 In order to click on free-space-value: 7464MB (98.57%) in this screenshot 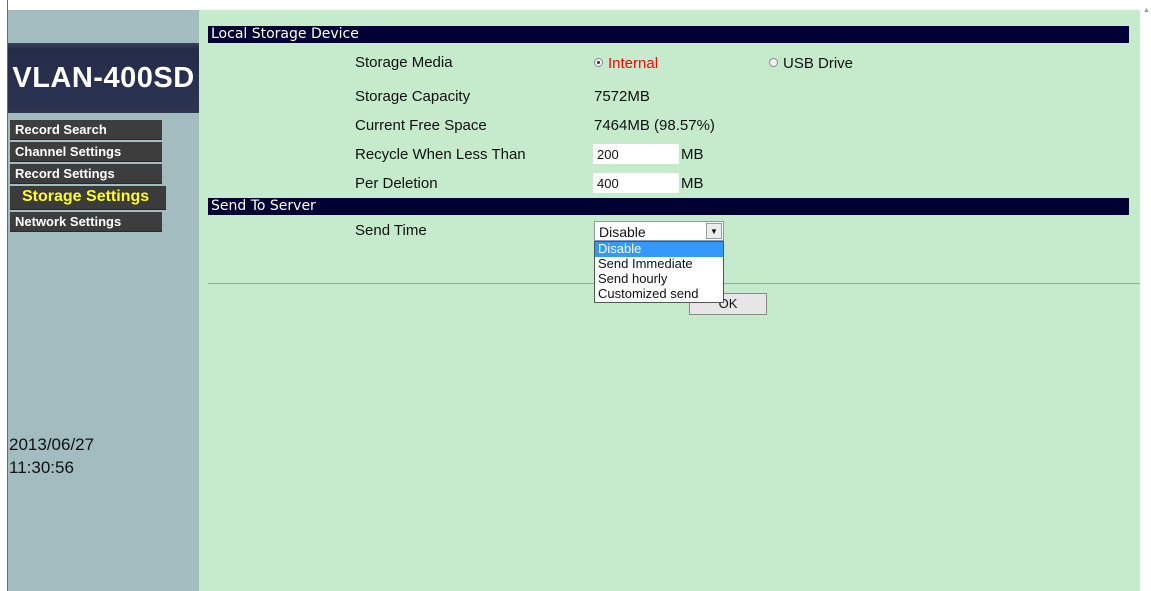, I will do `click(654, 125)`.